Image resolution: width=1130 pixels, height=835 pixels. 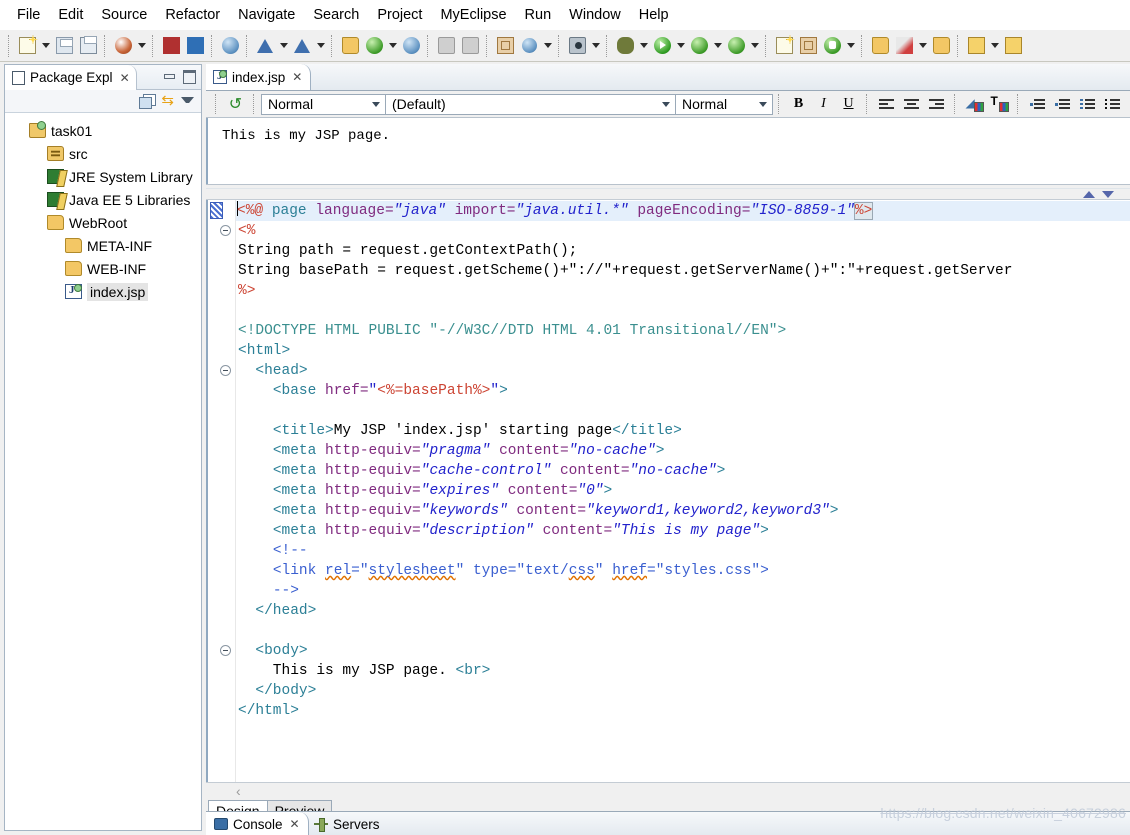 What do you see at coordinates (505, 46) in the screenshot?
I see `new-report-icon` at bounding box center [505, 46].